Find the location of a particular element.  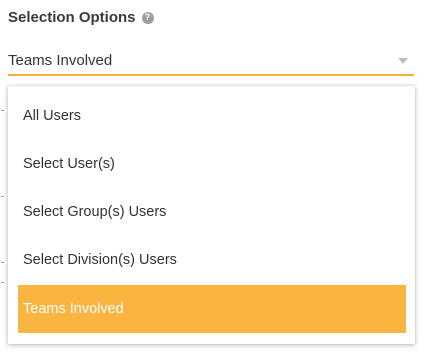

option-label: Select Division(s) Users is located at coordinates (100, 260).